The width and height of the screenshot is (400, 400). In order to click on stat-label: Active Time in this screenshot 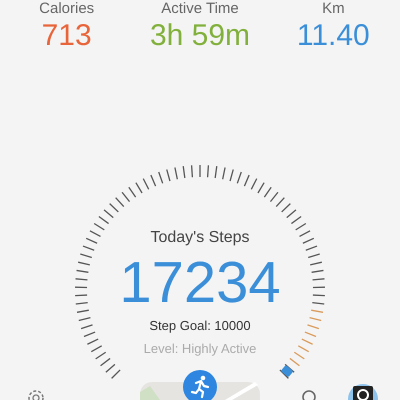, I will do `click(200, 8)`.